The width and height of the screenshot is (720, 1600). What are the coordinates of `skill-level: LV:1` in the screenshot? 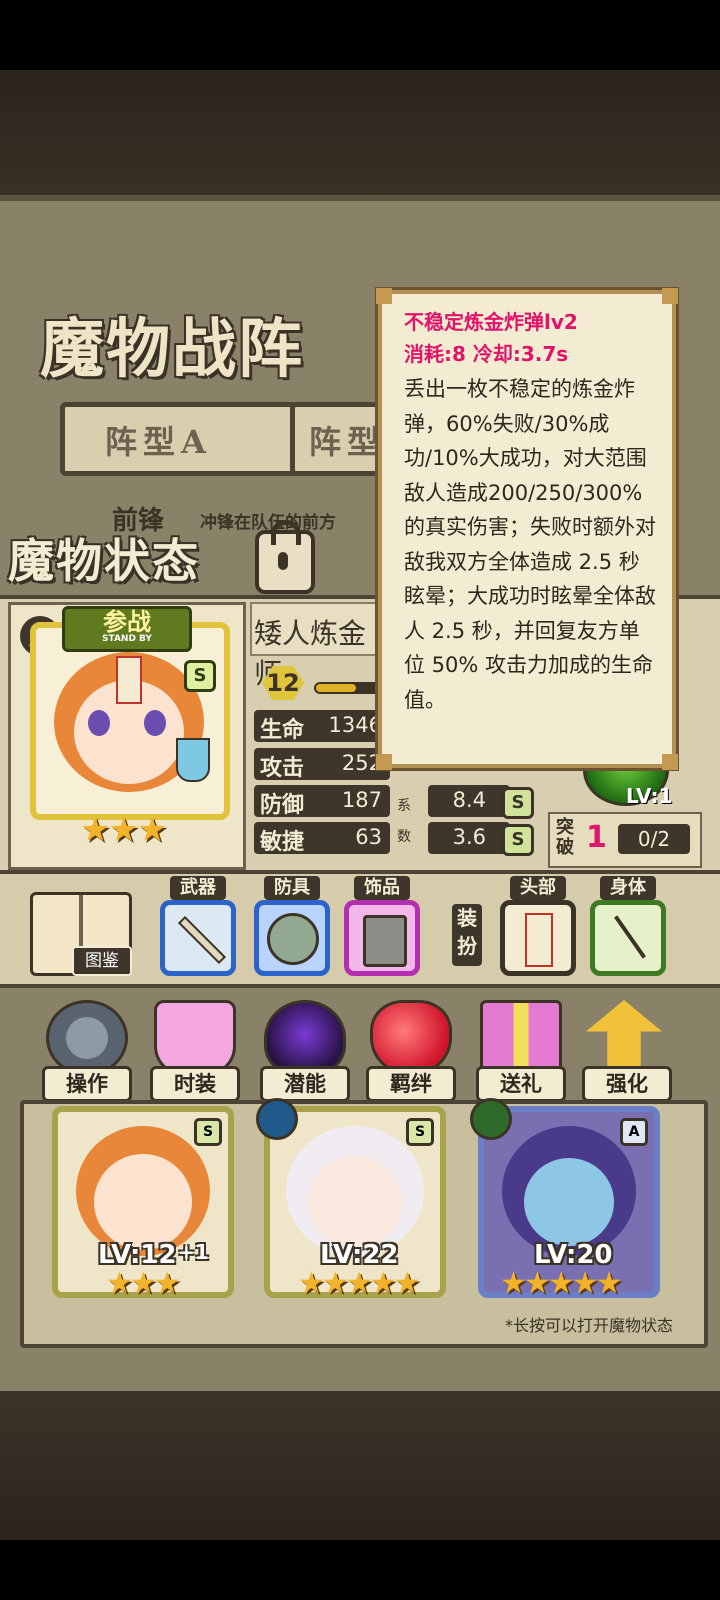 It's located at (649, 796).